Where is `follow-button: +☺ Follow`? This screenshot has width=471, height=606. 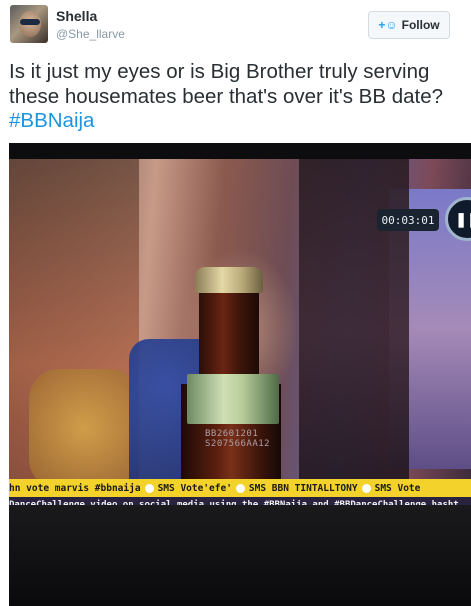
follow-button: +☺ Follow is located at coordinates (409, 25).